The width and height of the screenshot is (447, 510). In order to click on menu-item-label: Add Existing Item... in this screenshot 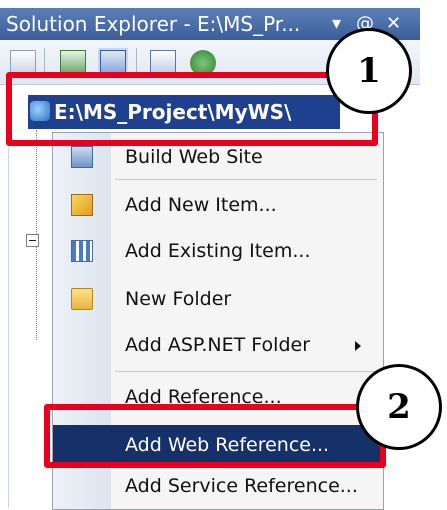, I will do `click(218, 251)`.